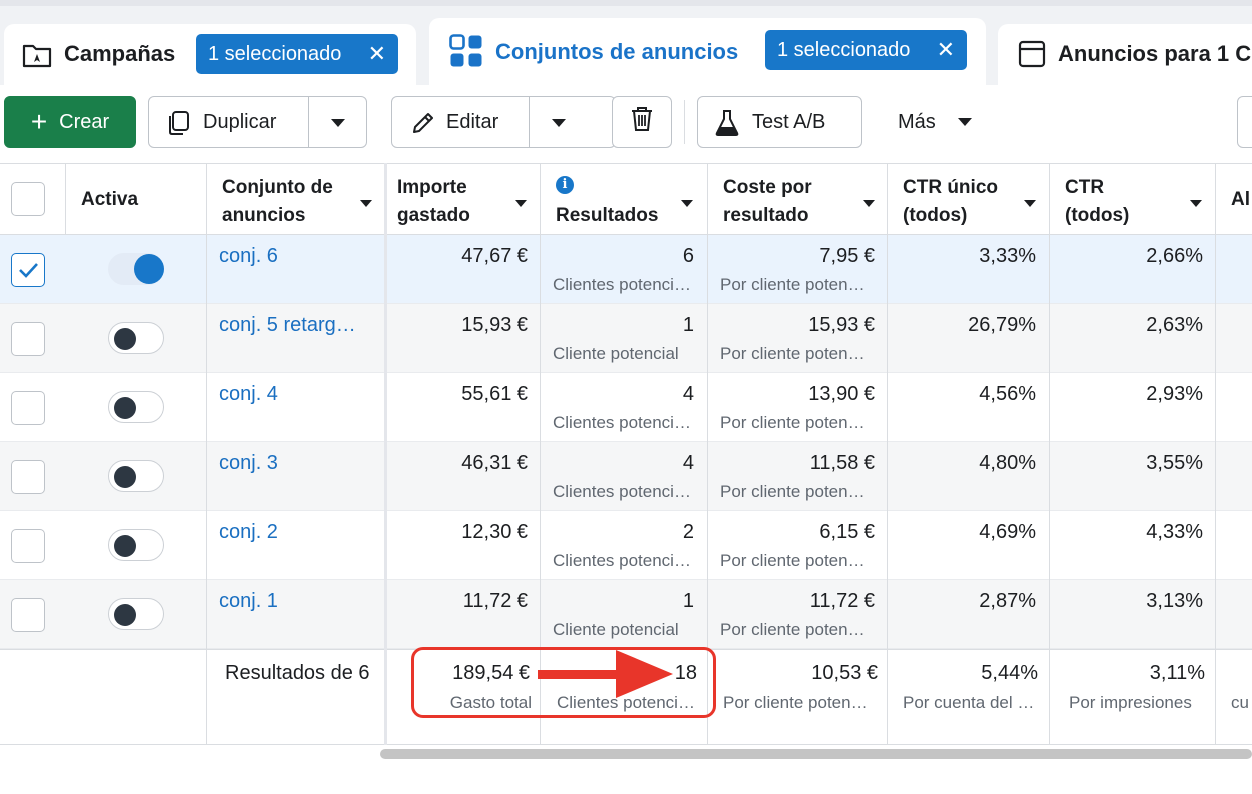  I want to click on tab-ads: Anuncios para 1 C, so click(1125, 54).